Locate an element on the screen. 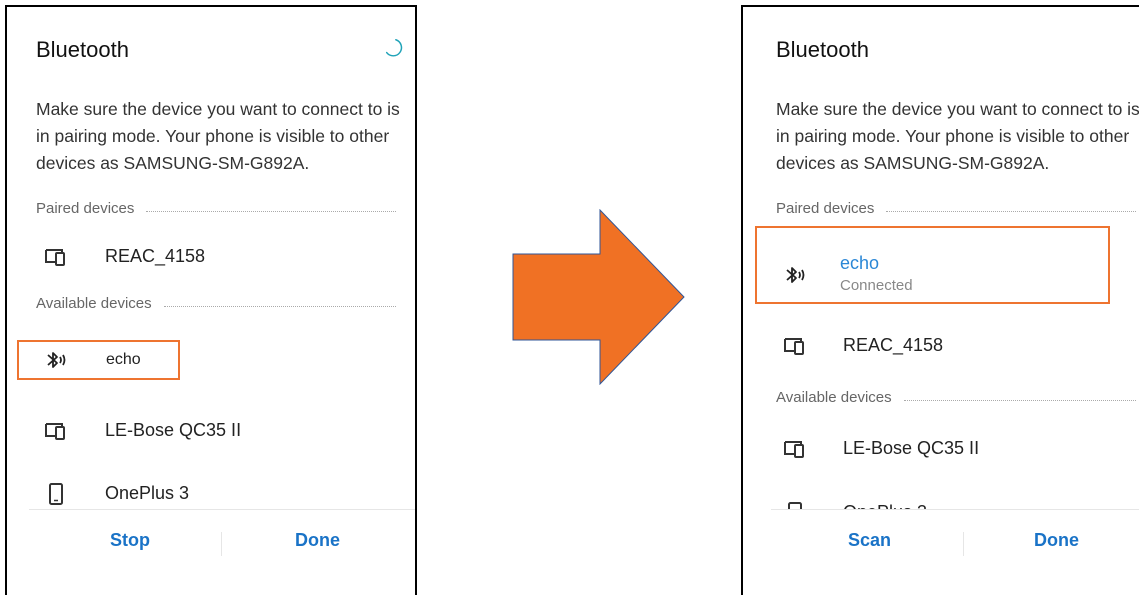 The width and height of the screenshot is (1139, 595). dialog-footer: Scan Done is located at coordinates (955, 544).